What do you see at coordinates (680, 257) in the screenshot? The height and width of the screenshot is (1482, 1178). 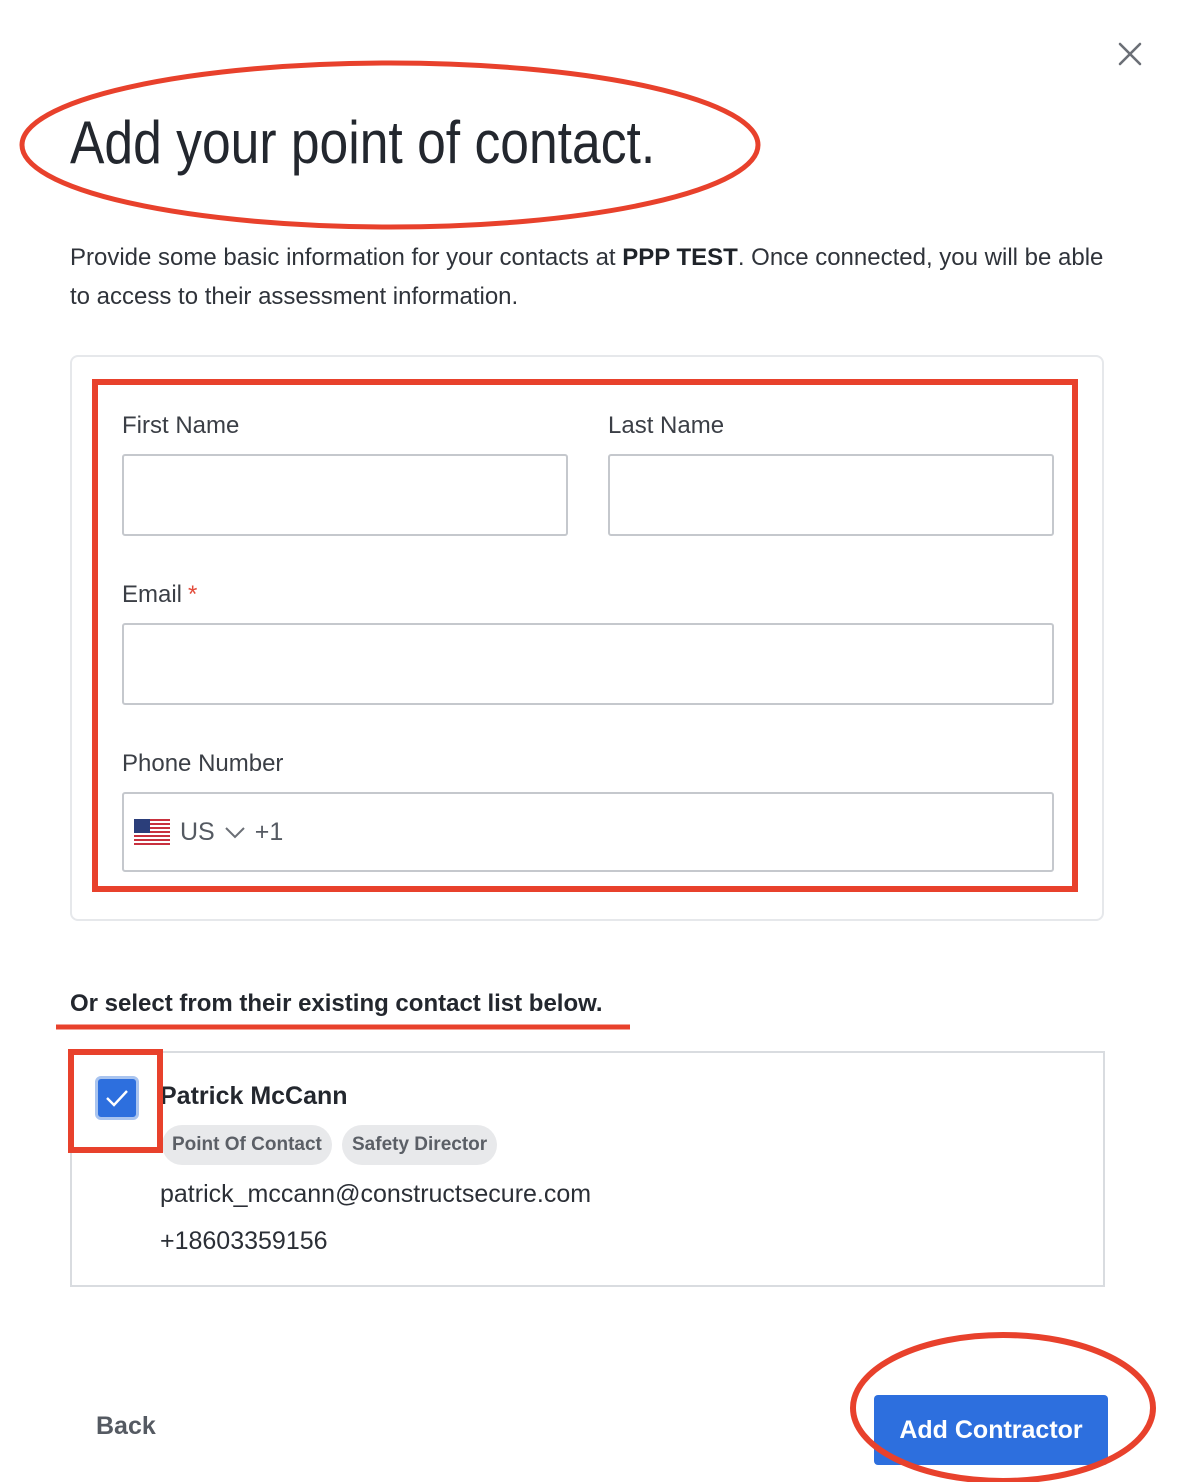 I see `company-name: PPP TEST` at bounding box center [680, 257].